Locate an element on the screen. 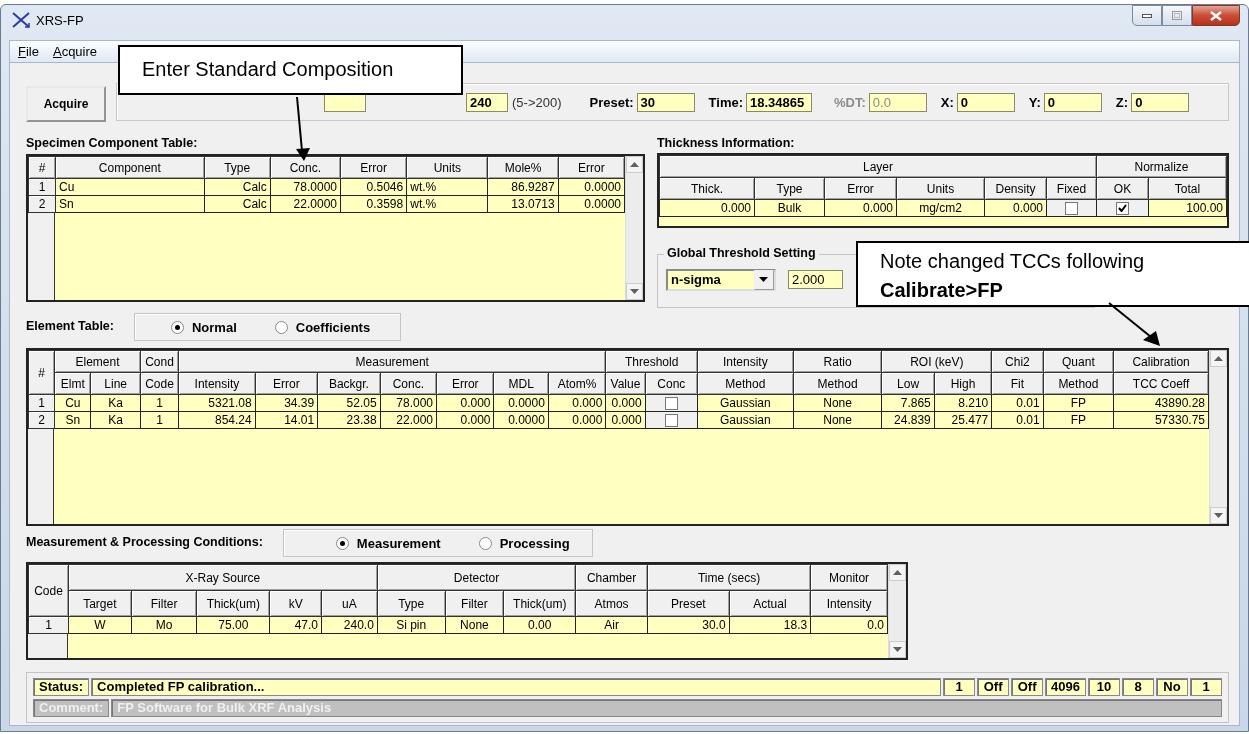 The height and width of the screenshot is (734, 1249). column-header: Calibration is located at coordinates (1161, 361).